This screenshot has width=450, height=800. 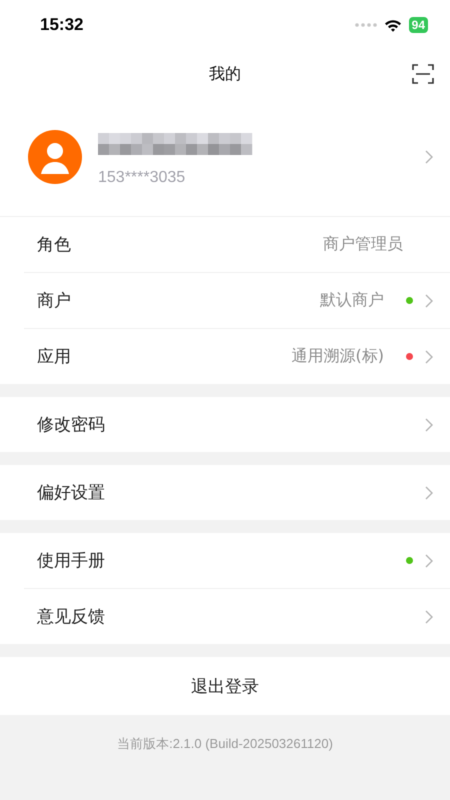 I want to click on battery-icon: 94, so click(x=418, y=25).